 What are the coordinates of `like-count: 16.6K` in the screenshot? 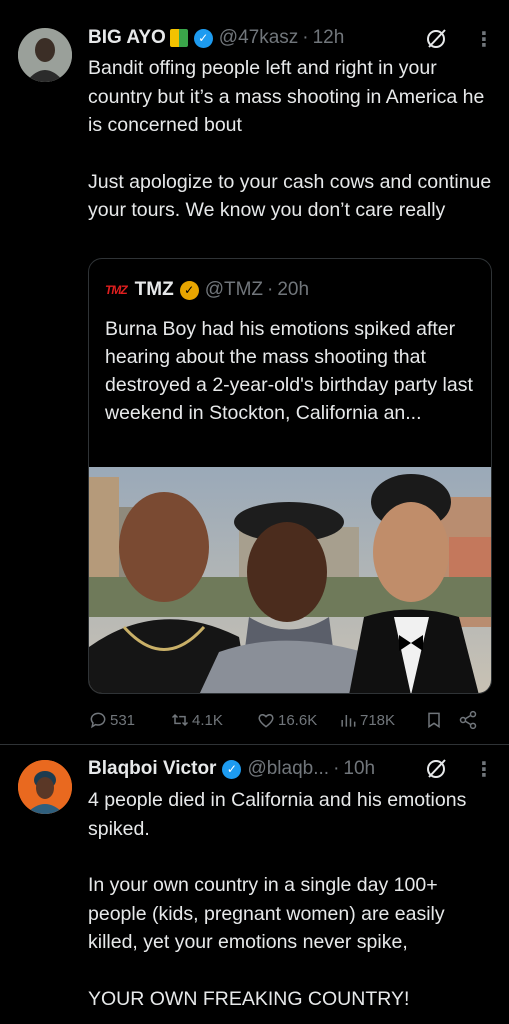 It's located at (298, 720).